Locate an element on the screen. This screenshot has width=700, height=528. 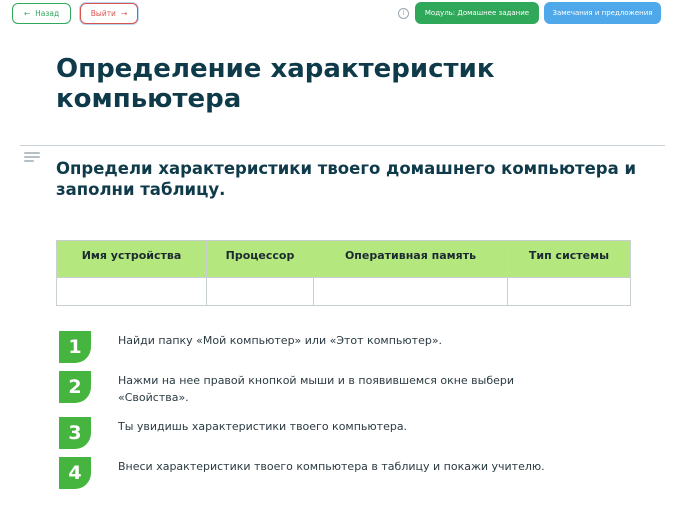
step-number-badge: 4 is located at coordinates (75, 473).